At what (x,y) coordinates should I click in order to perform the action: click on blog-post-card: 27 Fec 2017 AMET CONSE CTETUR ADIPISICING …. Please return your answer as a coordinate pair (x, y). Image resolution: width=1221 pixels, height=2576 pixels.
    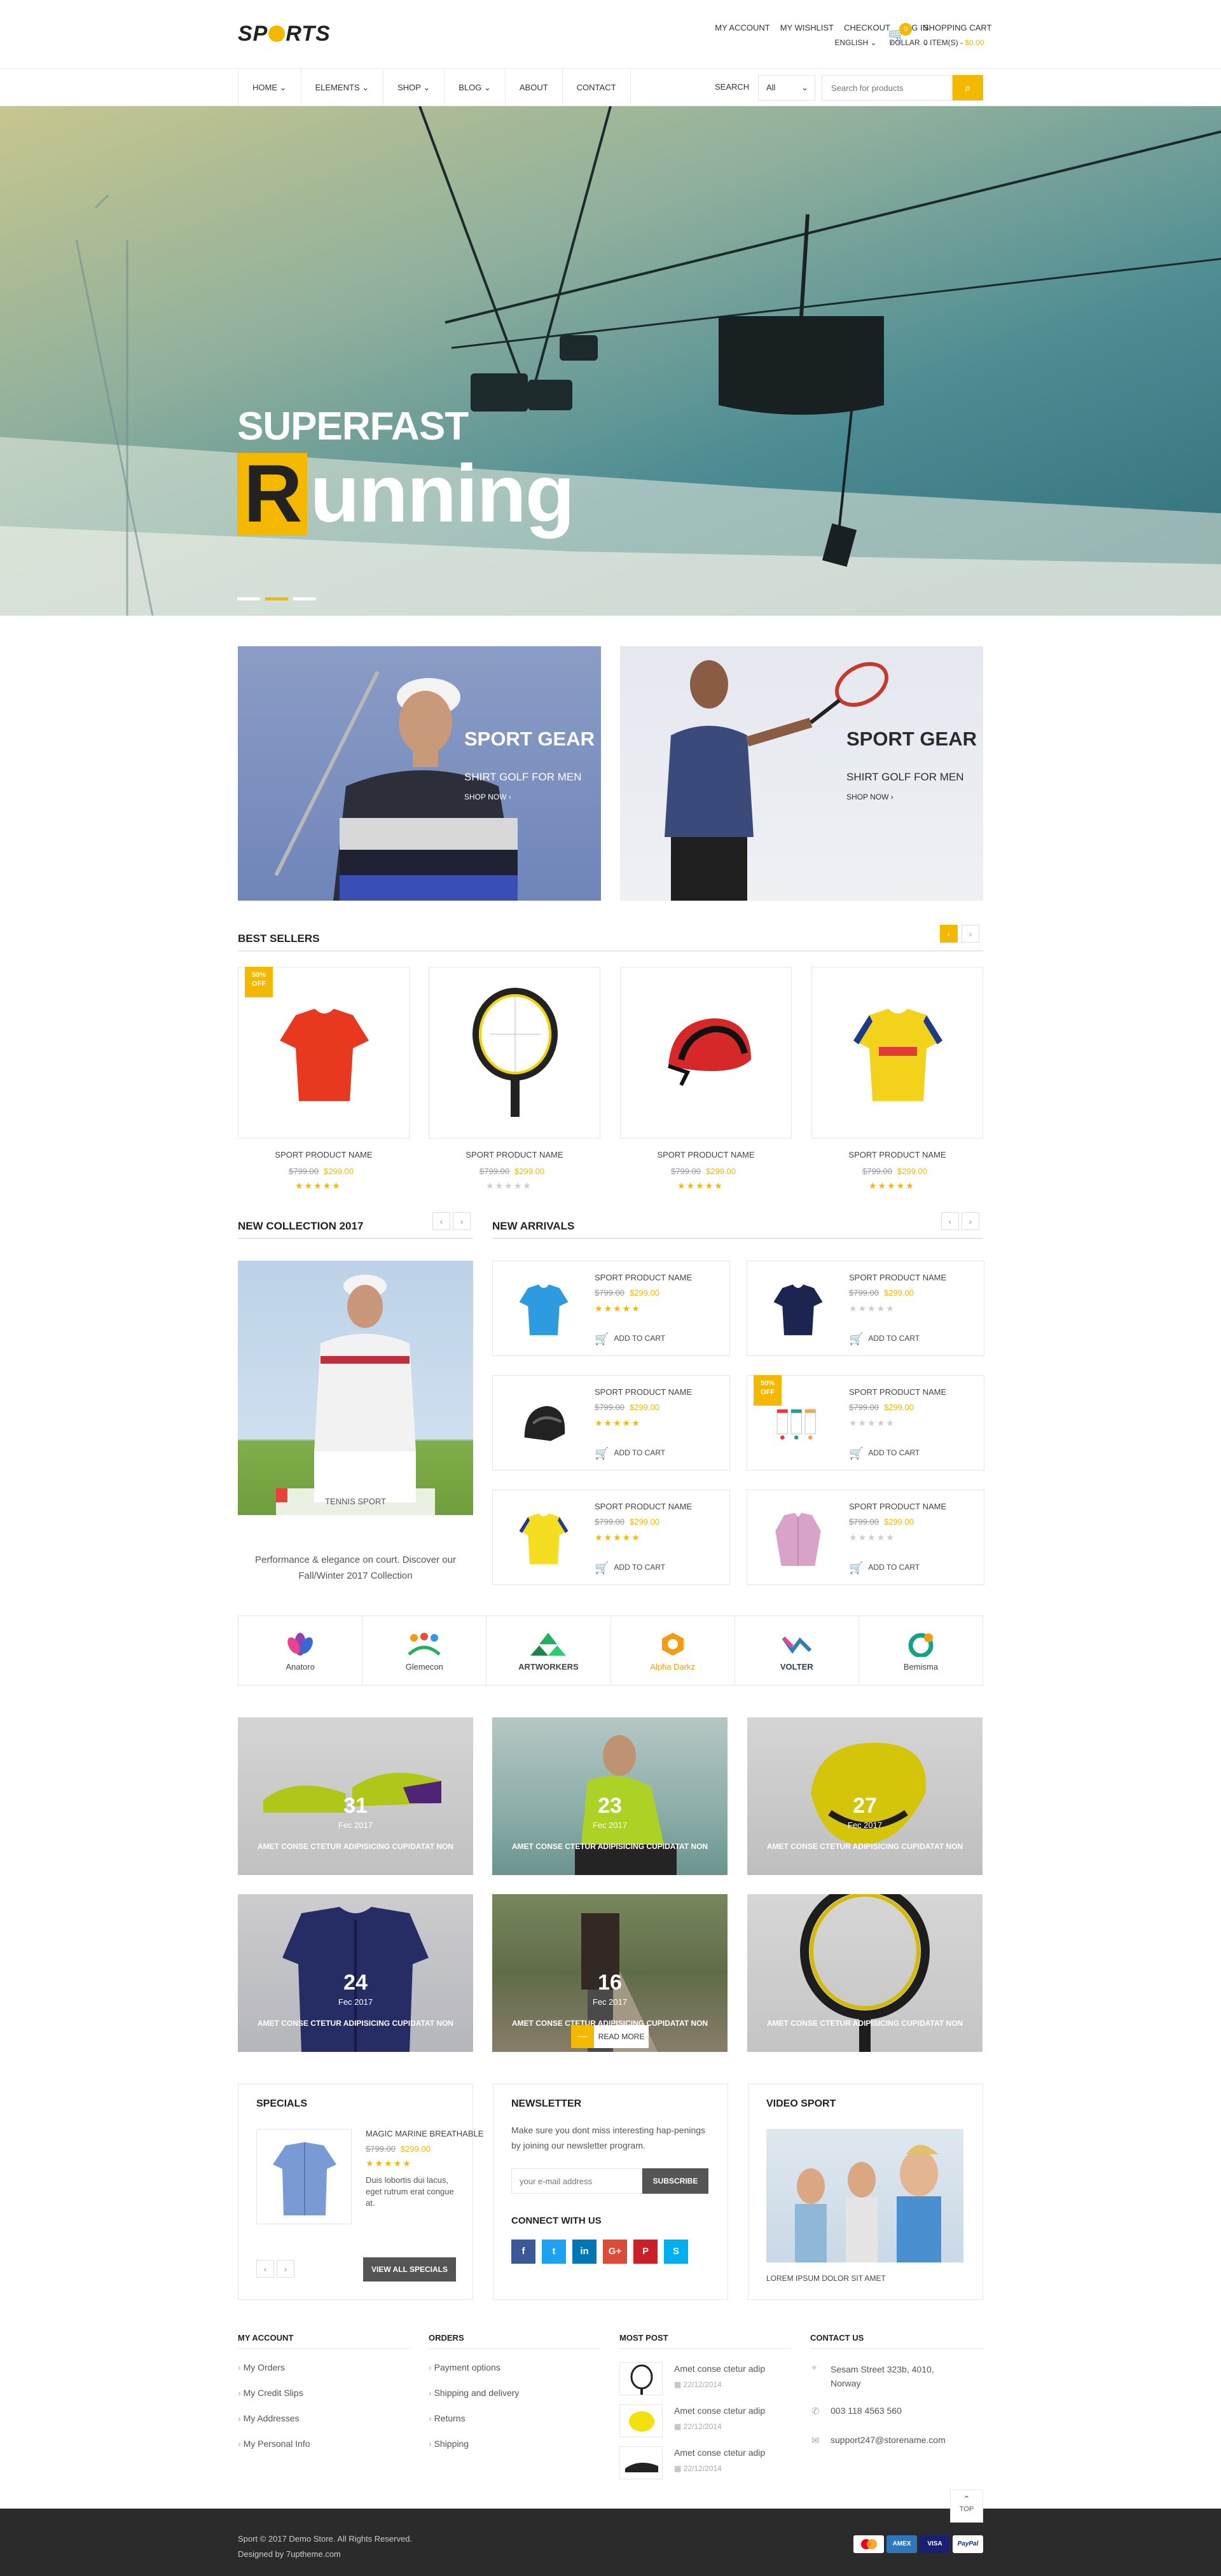
    Looking at the image, I should click on (865, 1796).